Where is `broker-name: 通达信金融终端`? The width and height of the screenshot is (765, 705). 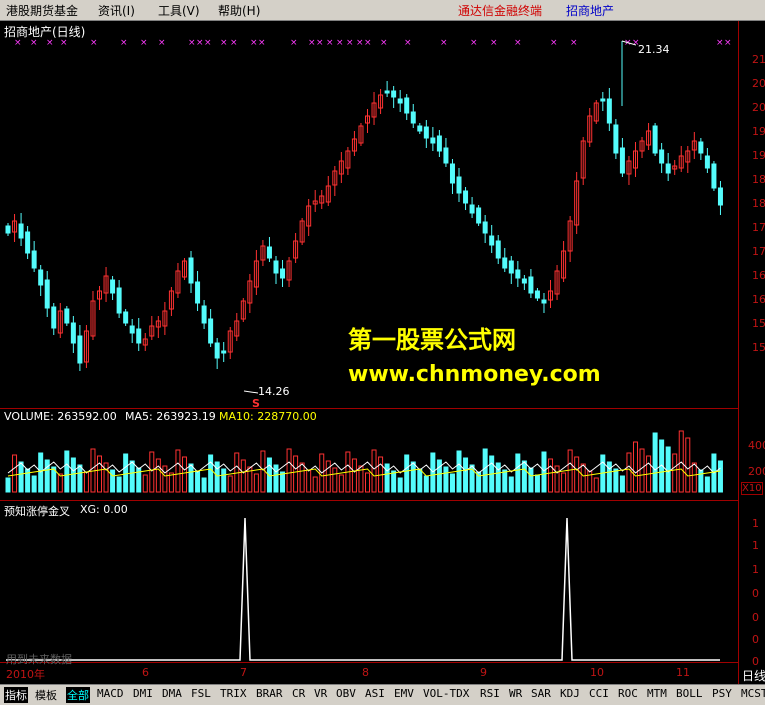
broker-name: 通达信金融终端 is located at coordinates (500, 11).